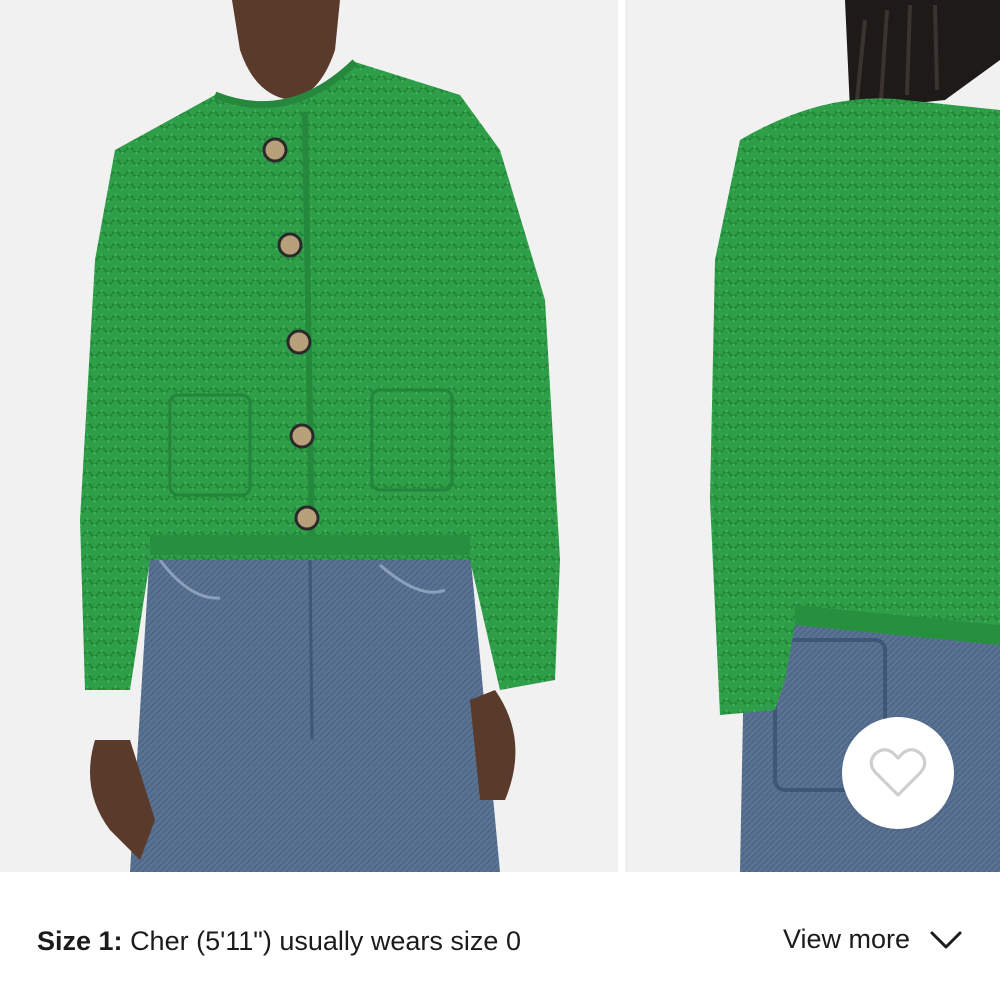  I want to click on heart-icon, so click(898, 772).